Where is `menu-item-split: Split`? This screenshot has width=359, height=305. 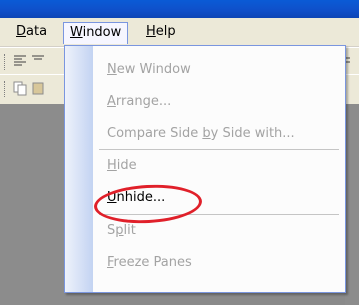 menu-item-split: Split is located at coordinates (121, 231).